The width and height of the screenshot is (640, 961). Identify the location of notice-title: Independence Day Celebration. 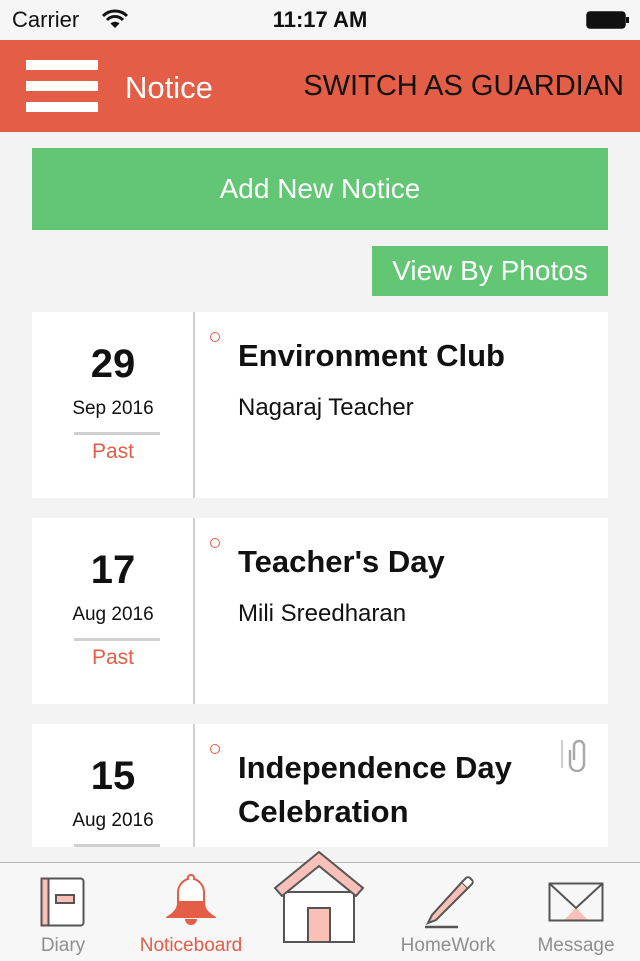
(375, 789).